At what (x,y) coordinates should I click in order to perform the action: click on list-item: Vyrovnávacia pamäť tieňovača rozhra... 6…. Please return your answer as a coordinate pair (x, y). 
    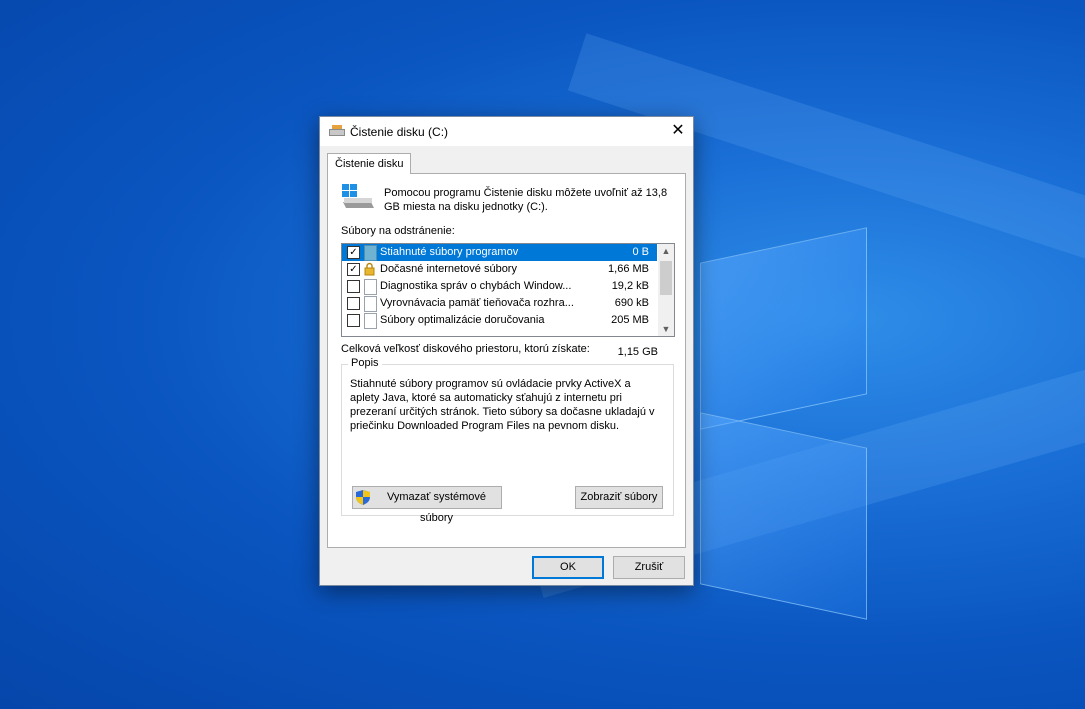
    Looking at the image, I should click on (499, 303).